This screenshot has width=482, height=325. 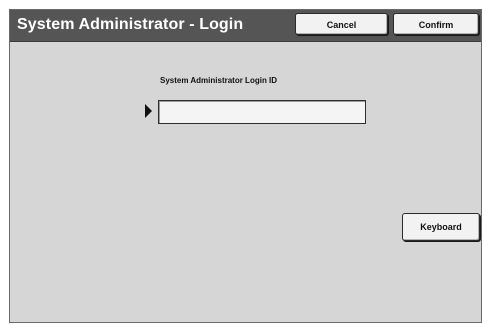 I want to click on triangle-pointer-right-icon, so click(x=148, y=111).